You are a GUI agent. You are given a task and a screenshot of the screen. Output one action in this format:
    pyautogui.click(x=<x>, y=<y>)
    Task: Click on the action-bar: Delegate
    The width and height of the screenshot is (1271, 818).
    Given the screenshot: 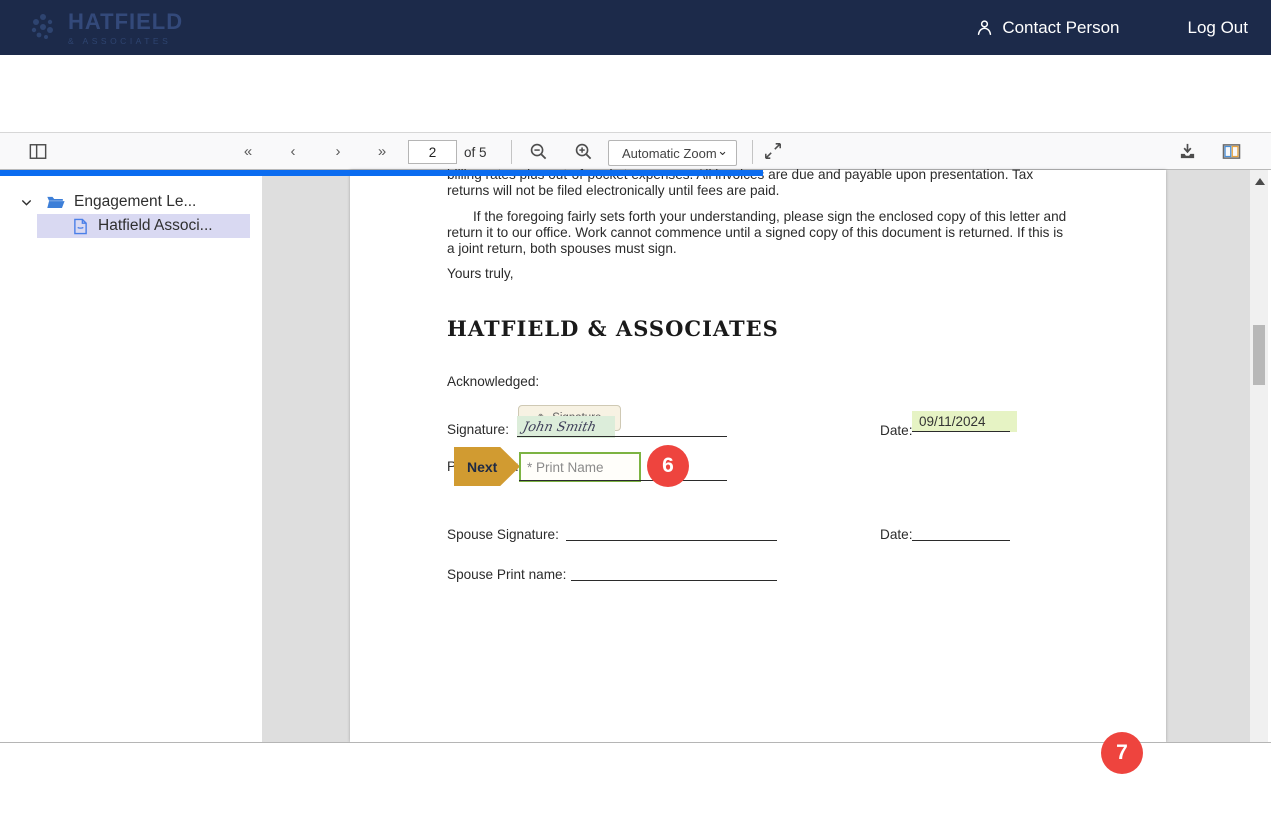 What is the action you would take?
    pyautogui.click(x=635, y=114)
    